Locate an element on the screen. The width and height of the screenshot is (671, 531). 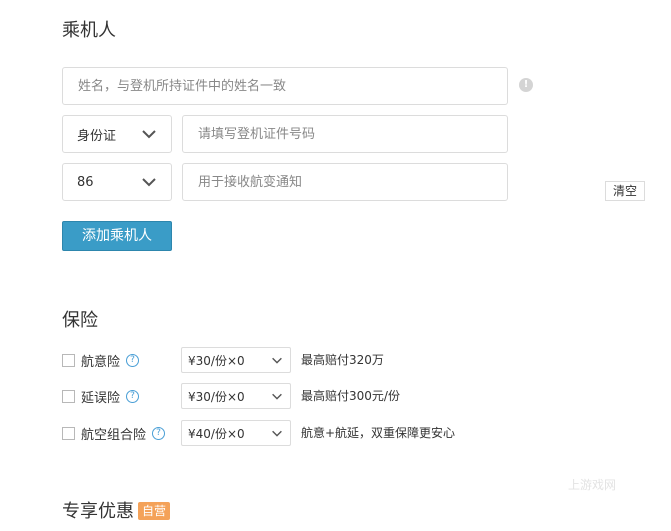
insurance-row: 航空组合险 ? is located at coordinates (114, 433).